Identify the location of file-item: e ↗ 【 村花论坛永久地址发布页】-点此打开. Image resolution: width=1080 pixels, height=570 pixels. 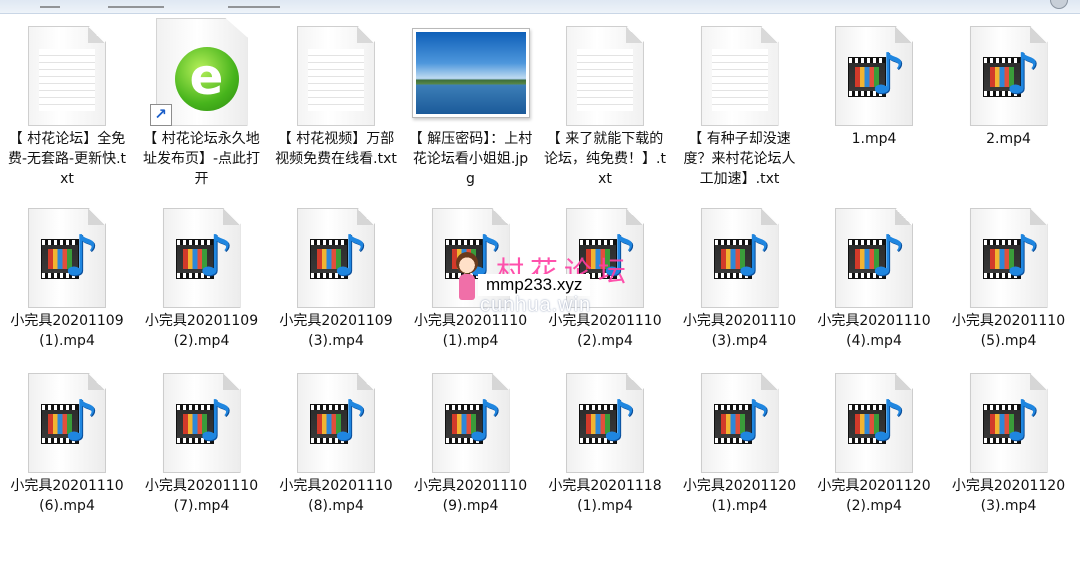
(202, 113).